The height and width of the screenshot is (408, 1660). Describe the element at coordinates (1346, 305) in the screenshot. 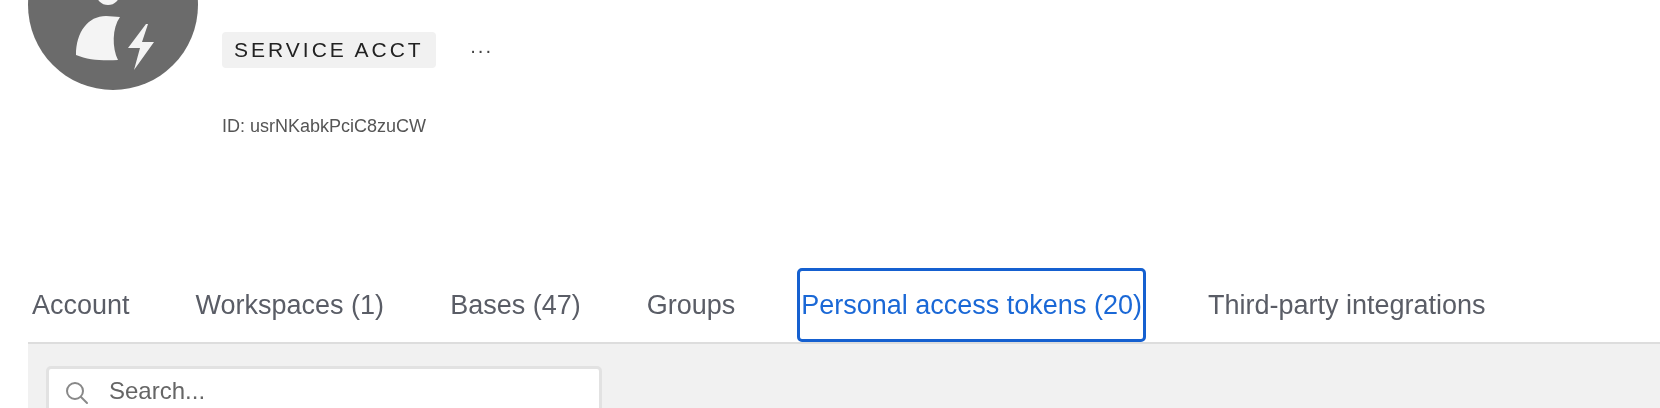

I see `tab: Third-party integrations` at that location.